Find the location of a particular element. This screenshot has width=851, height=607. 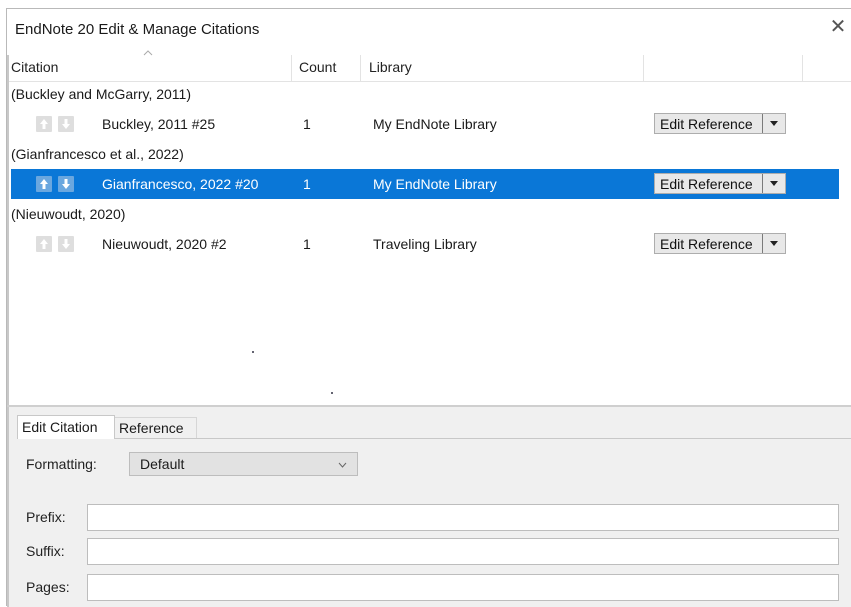

formatting-select: Default is located at coordinates (243, 464).